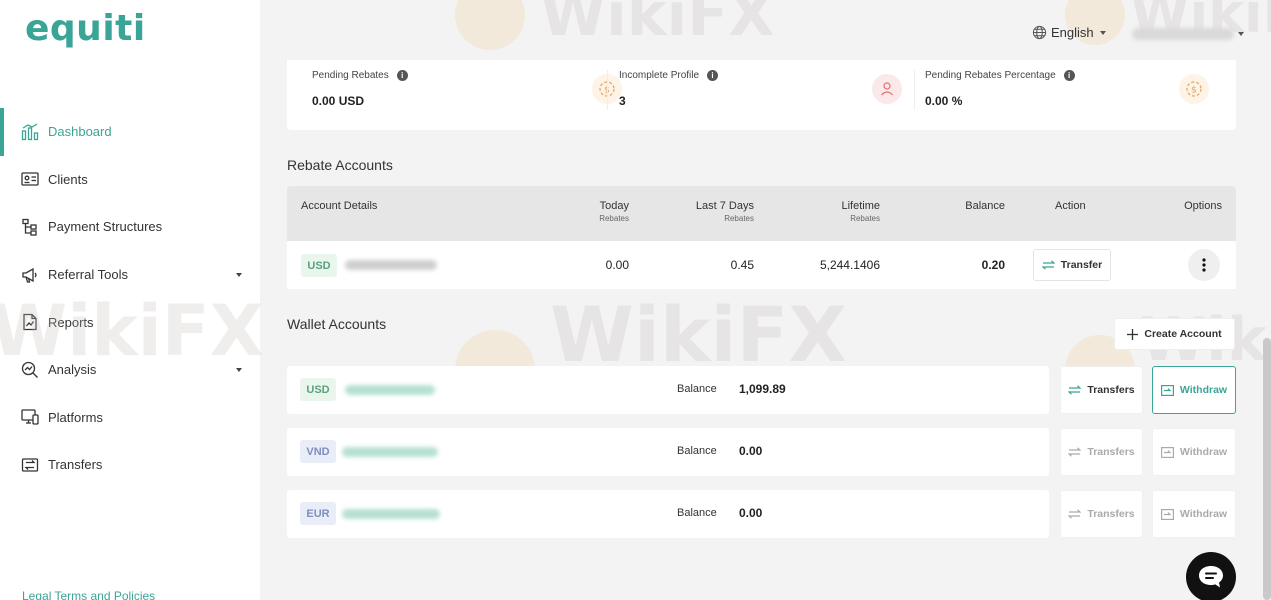  I want to click on watermark-text: WikiFX, so click(657, 25).